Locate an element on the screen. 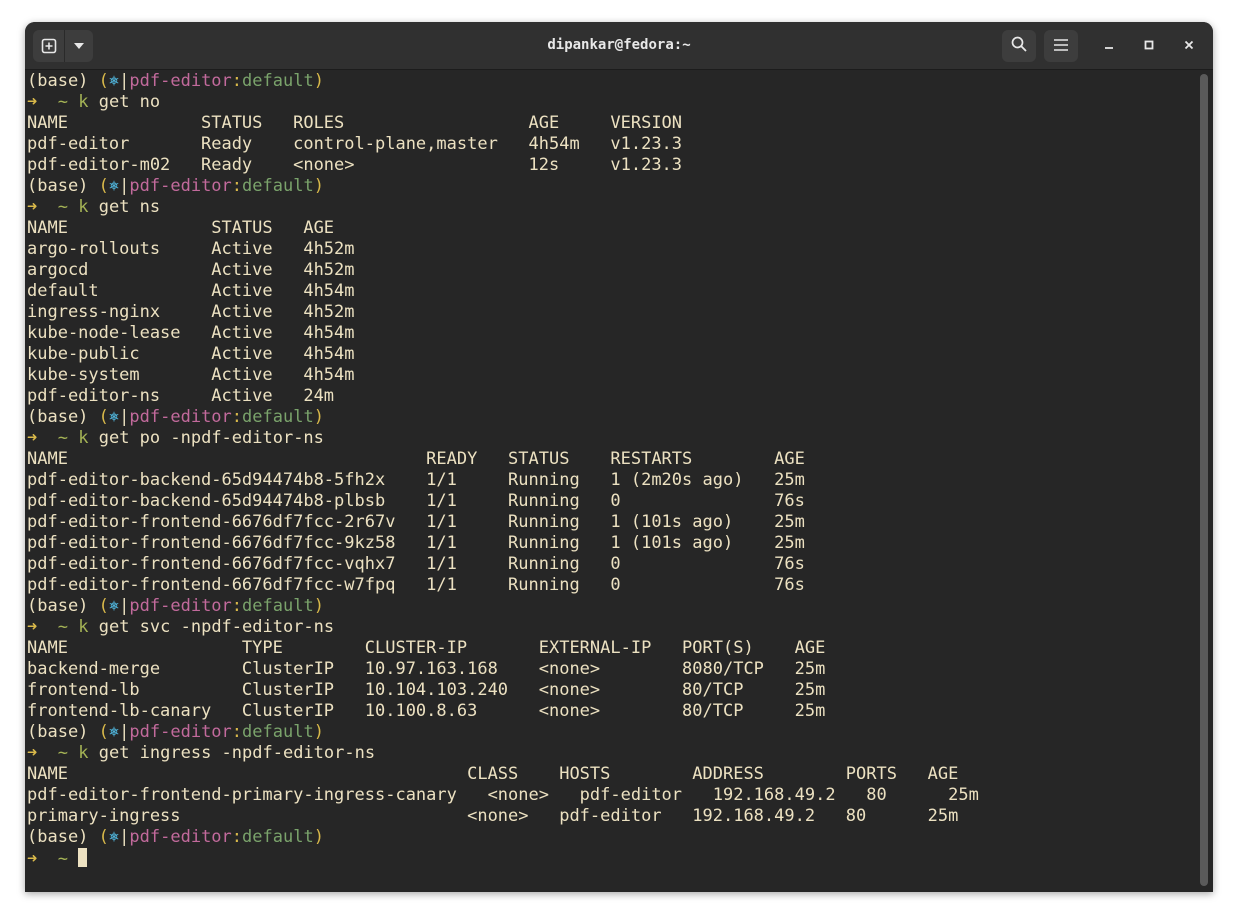 The height and width of the screenshot is (920, 1238). output-row: NAME READY STATUS RESTARTS AGE is located at coordinates (416, 459).